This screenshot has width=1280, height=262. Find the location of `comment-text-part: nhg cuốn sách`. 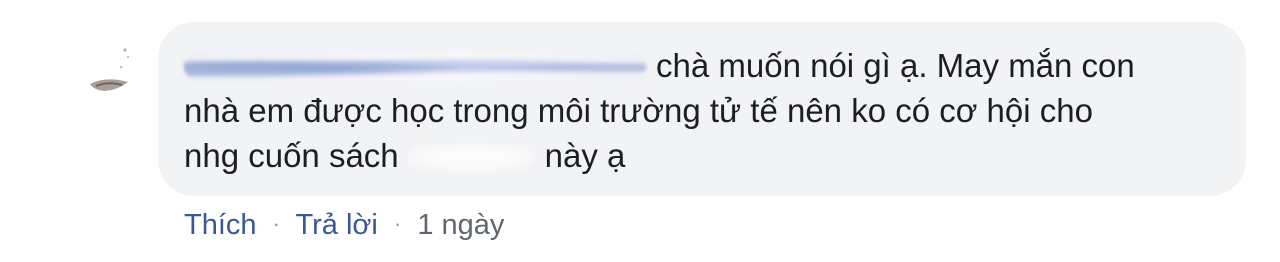

comment-text-part: nhg cuốn sách is located at coordinates (291, 155).